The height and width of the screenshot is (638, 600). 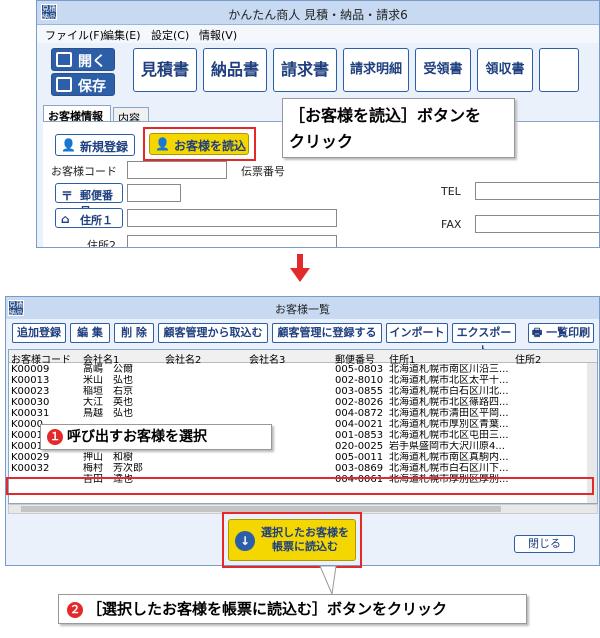 I want to click on tel-field, so click(x=537, y=191).